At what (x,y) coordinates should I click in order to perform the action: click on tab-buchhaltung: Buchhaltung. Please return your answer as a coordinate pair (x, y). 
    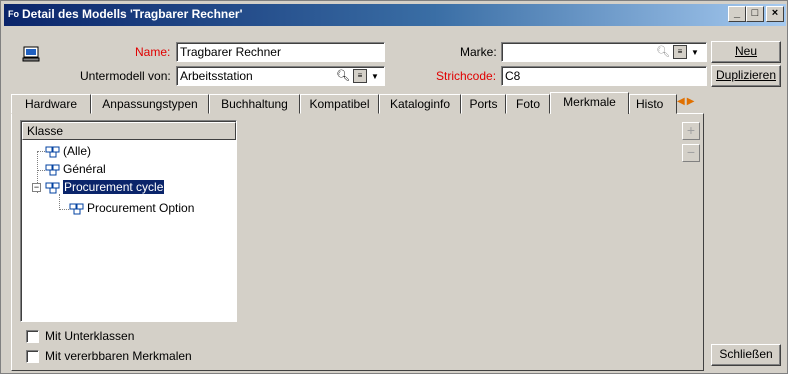
    Looking at the image, I should click on (254, 104).